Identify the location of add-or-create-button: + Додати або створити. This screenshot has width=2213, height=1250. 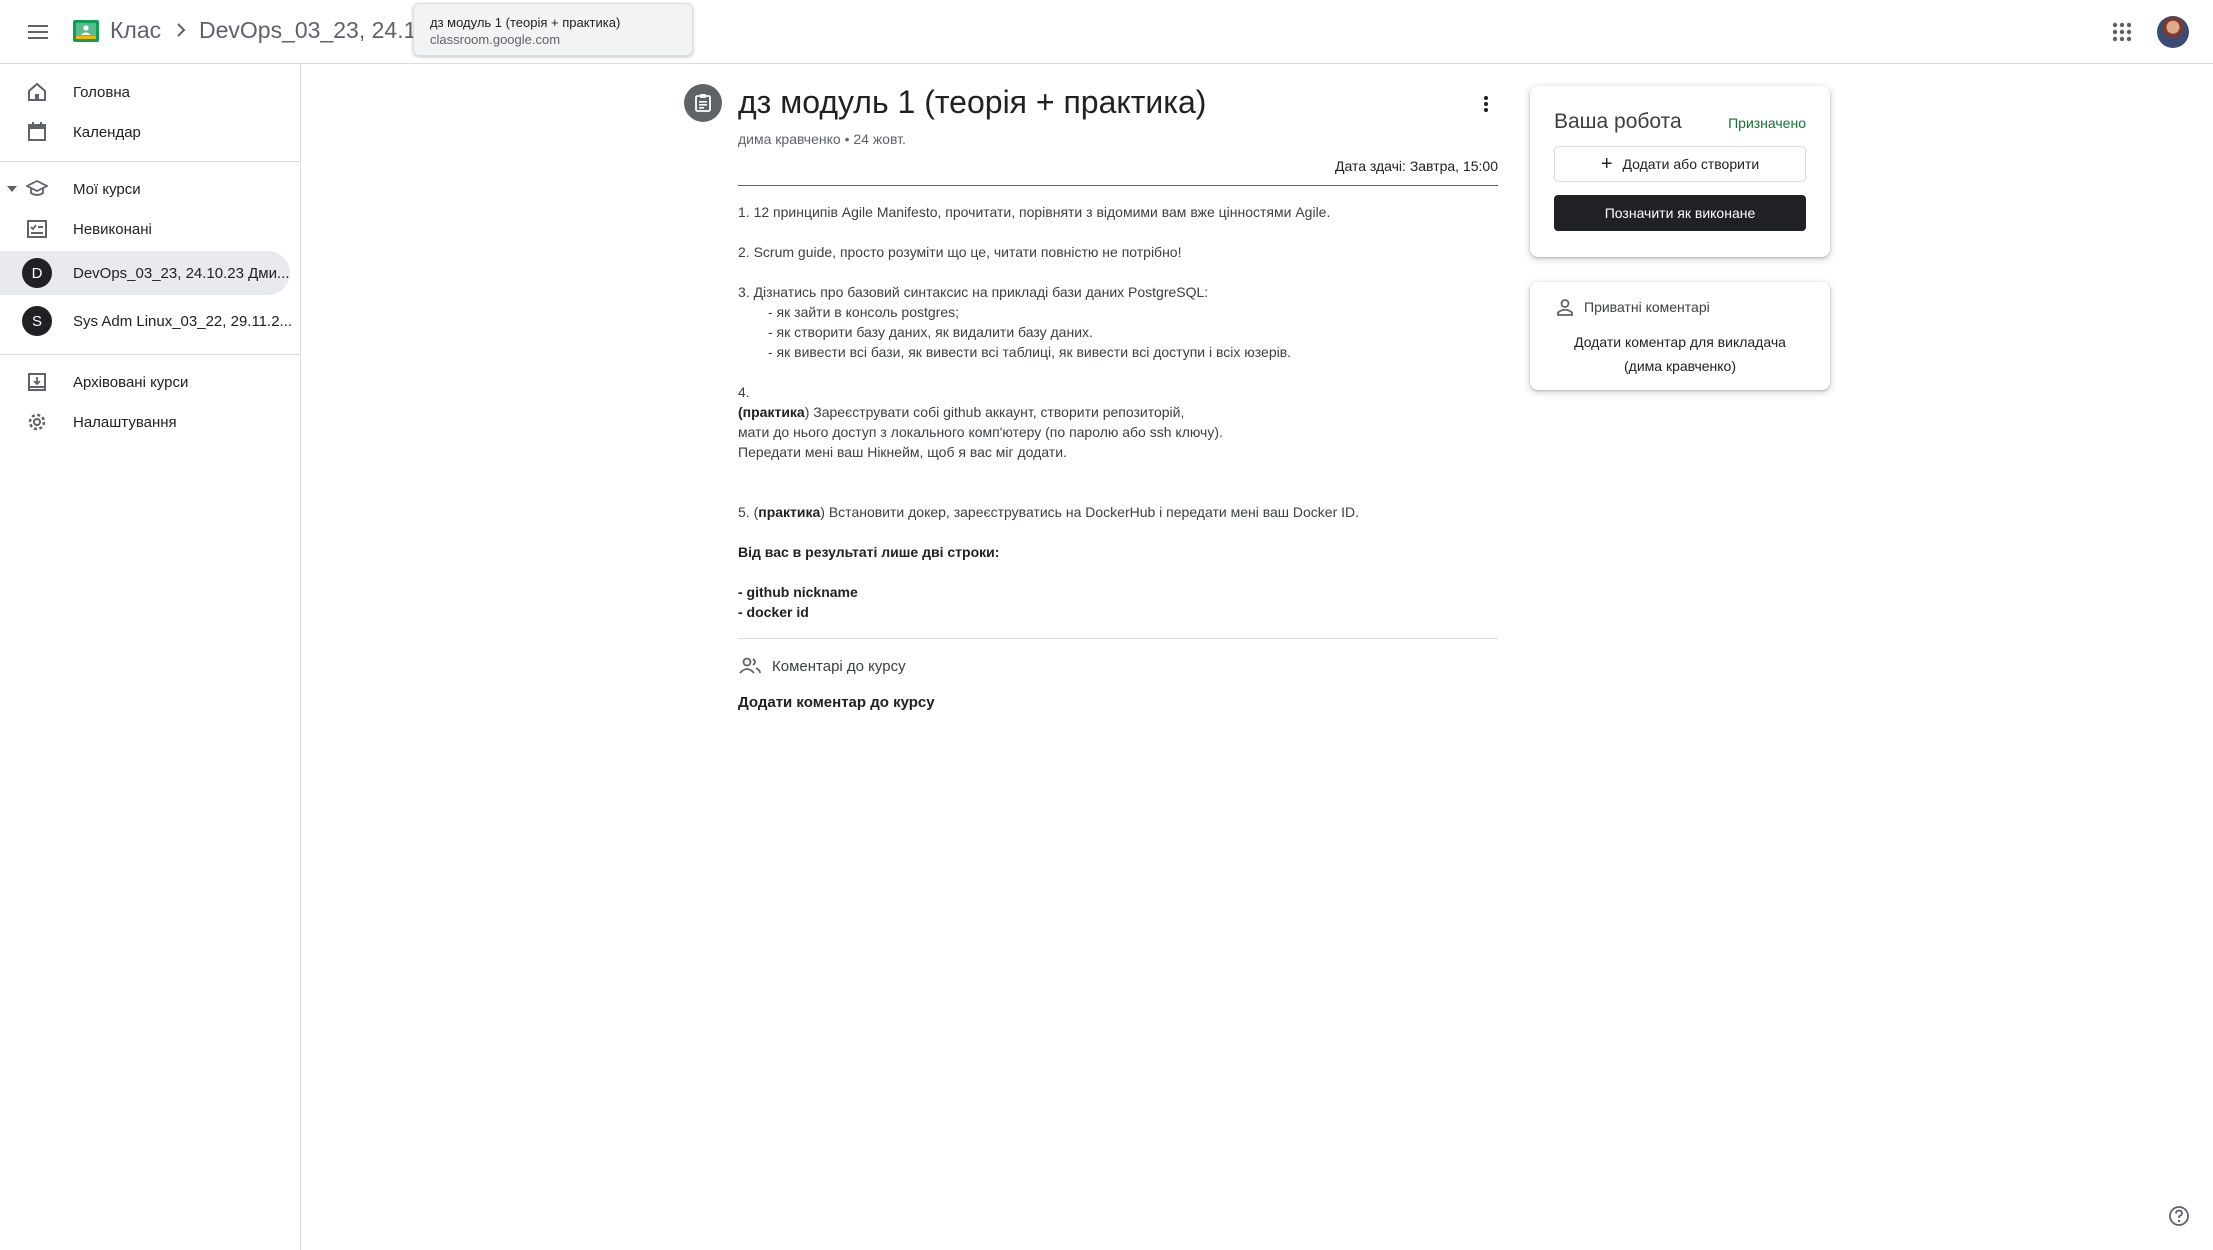
(1680, 164).